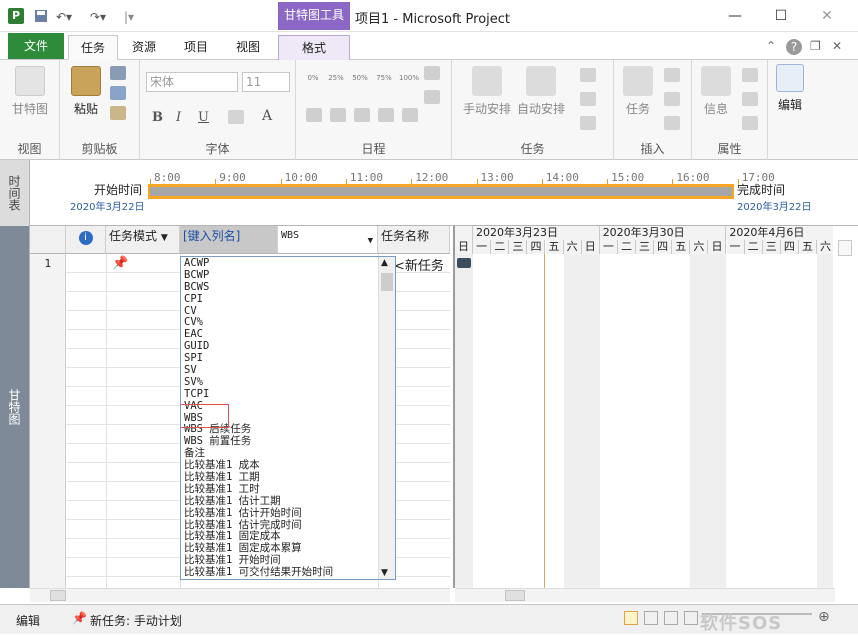 Image resolution: width=858 pixels, height=635 pixels. What do you see at coordinates (432, 73) in the screenshot?
I see `mark-on-track-icon` at bounding box center [432, 73].